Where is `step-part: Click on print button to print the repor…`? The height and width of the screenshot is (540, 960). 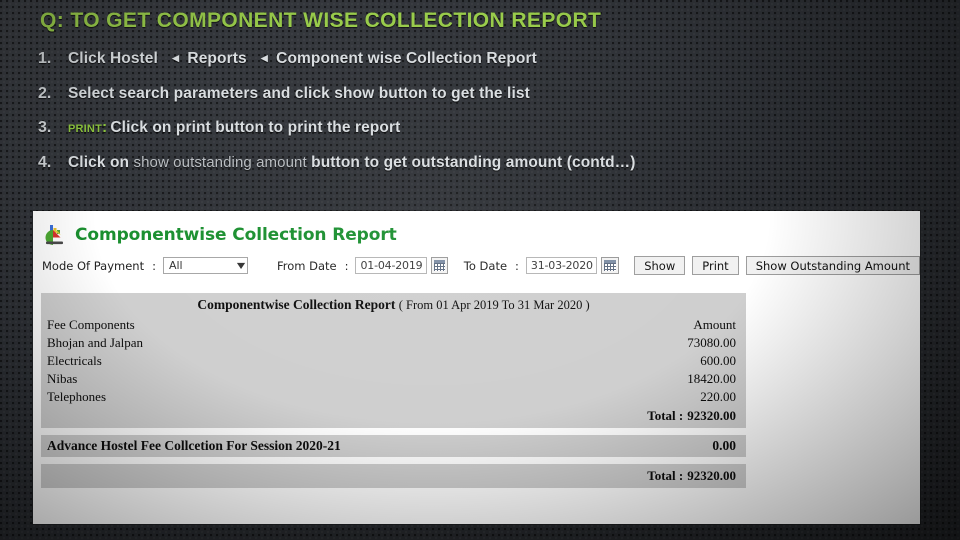
step-part: Click on print button to print the repor… is located at coordinates (255, 127).